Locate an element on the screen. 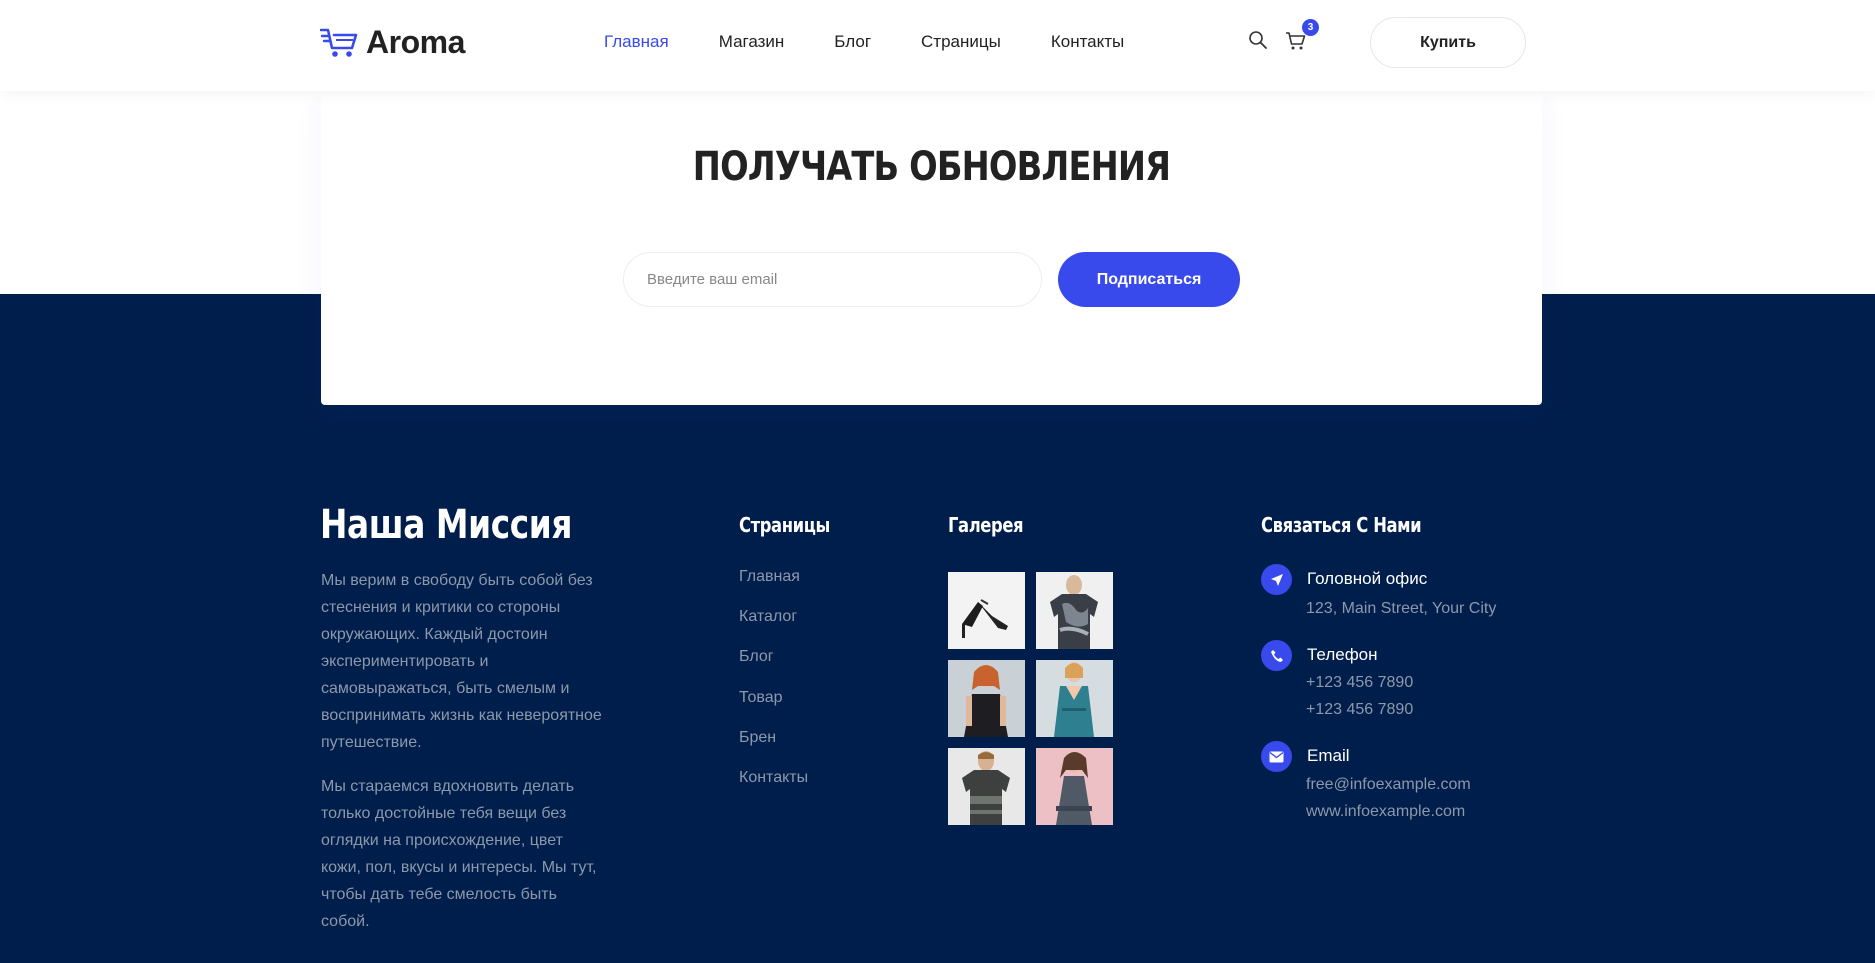 Image resolution: width=1875 pixels, height=963 pixels. buy-button: Купить is located at coordinates (1448, 42).